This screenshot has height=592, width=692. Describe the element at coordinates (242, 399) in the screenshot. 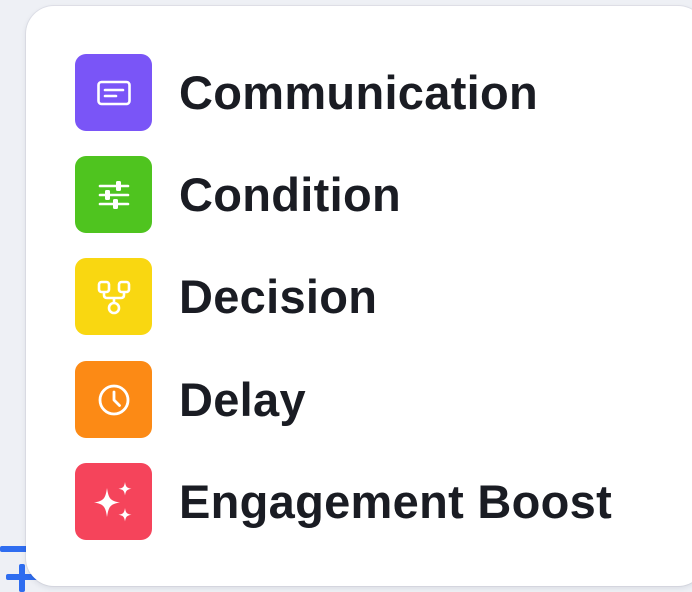

I see `menu-item-label: Delay` at that location.